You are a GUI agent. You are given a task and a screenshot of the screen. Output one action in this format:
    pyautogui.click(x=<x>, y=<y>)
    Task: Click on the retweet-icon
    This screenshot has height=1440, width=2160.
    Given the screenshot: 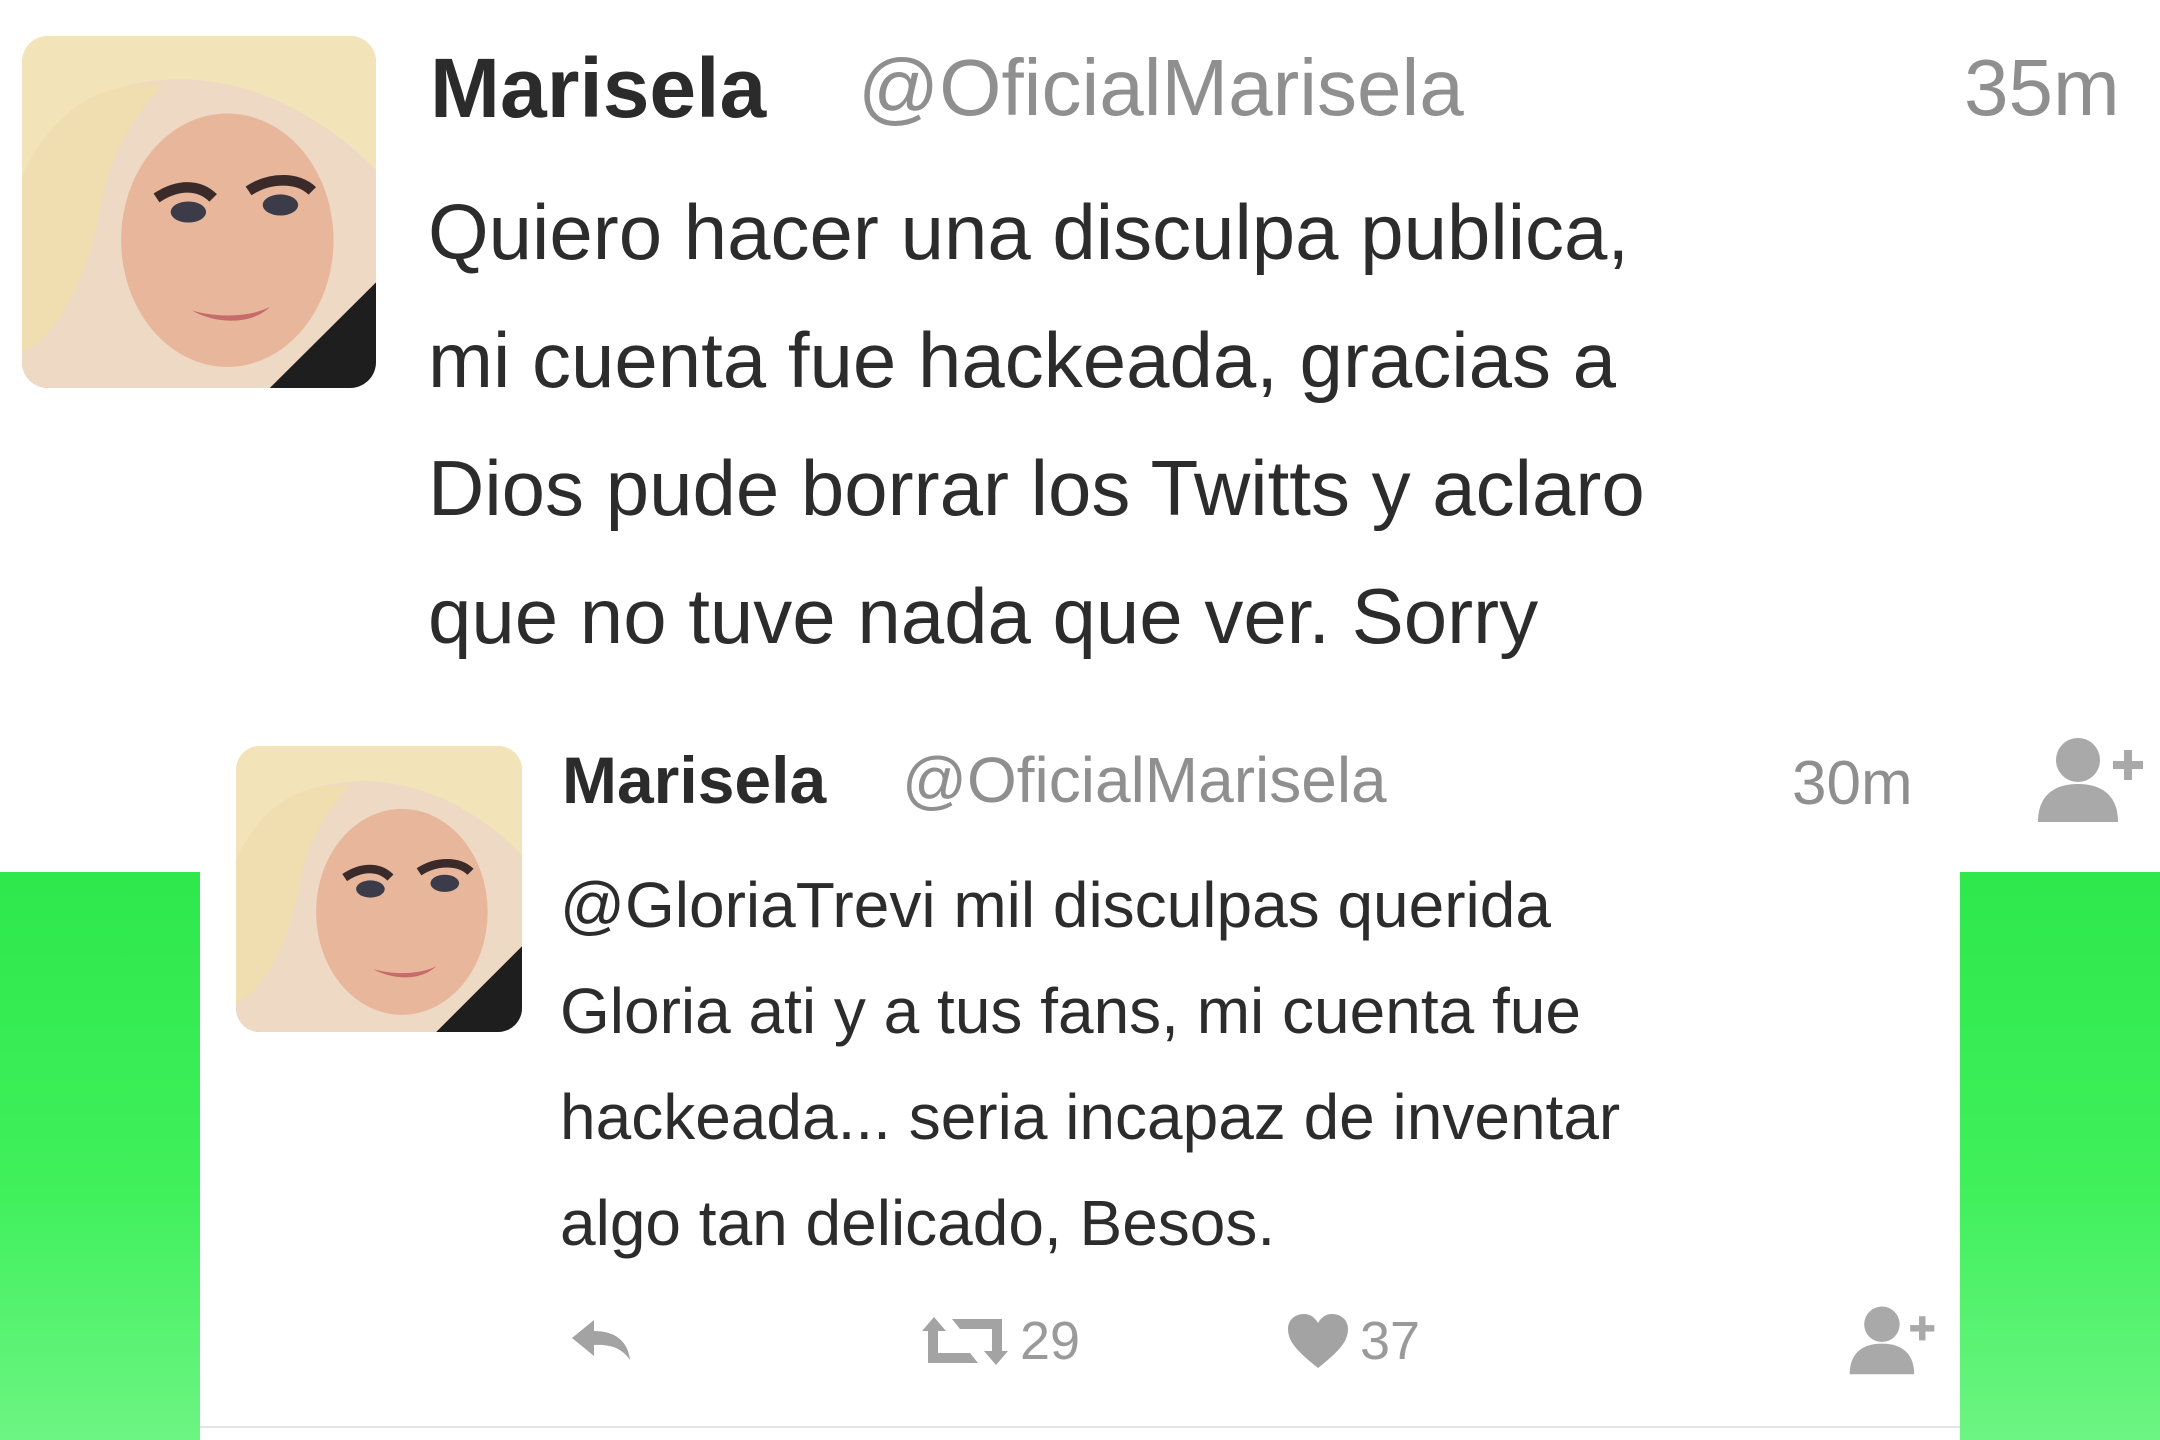 What is the action you would take?
    pyautogui.click(x=965, y=1341)
    